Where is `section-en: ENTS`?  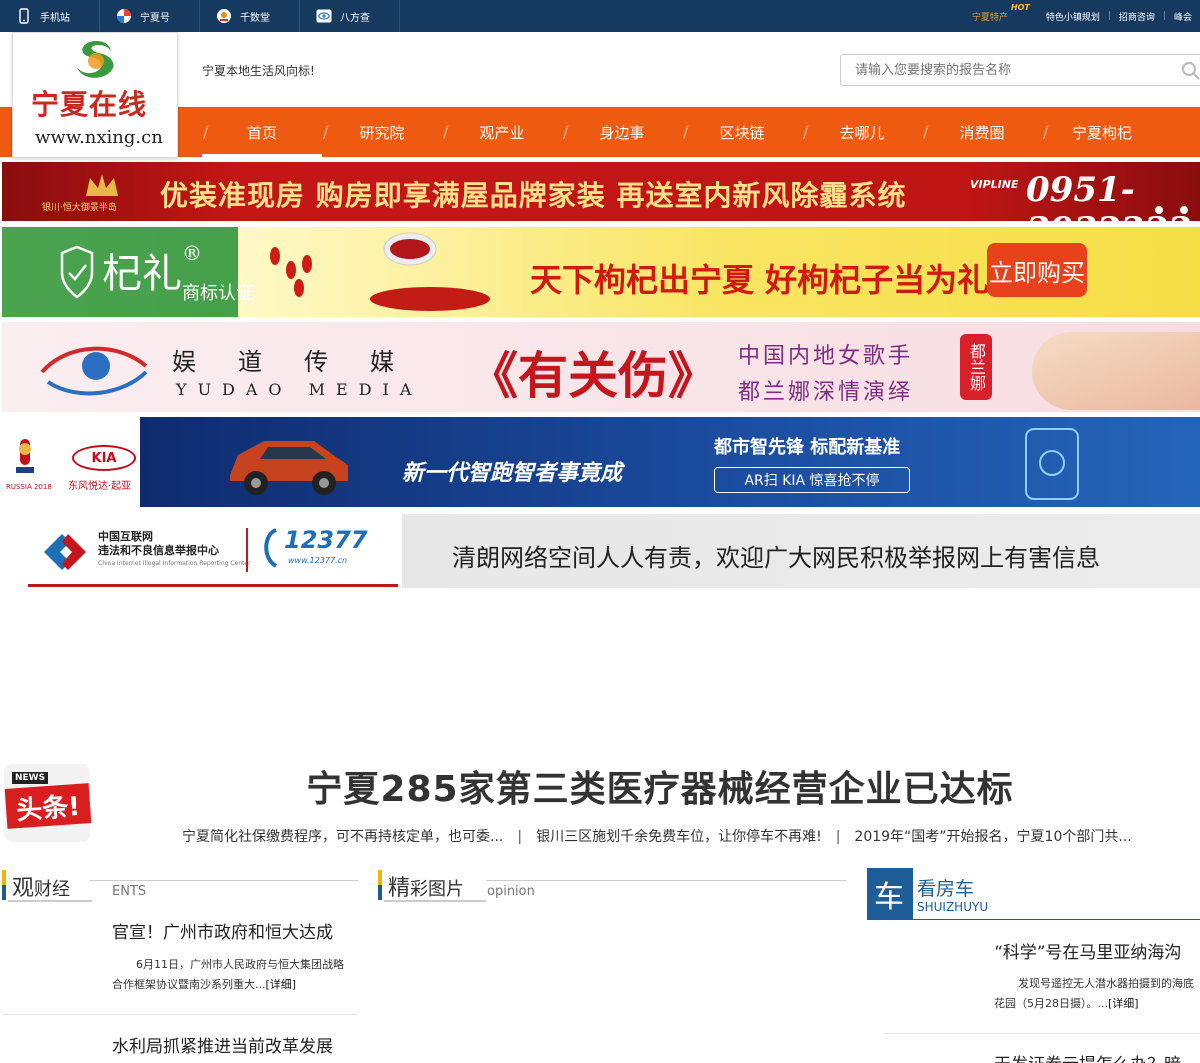 section-en: ENTS is located at coordinates (129, 891).